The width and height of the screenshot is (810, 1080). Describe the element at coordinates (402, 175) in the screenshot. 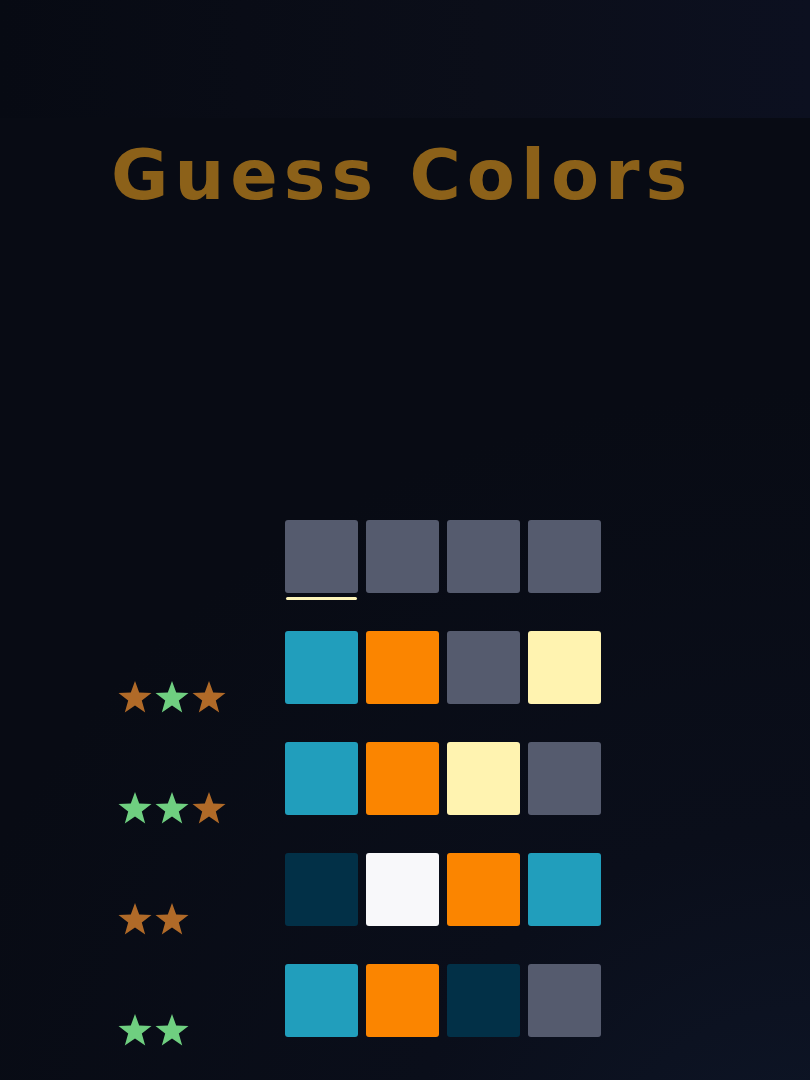

I see `game-title: Guess Colors` at that location.